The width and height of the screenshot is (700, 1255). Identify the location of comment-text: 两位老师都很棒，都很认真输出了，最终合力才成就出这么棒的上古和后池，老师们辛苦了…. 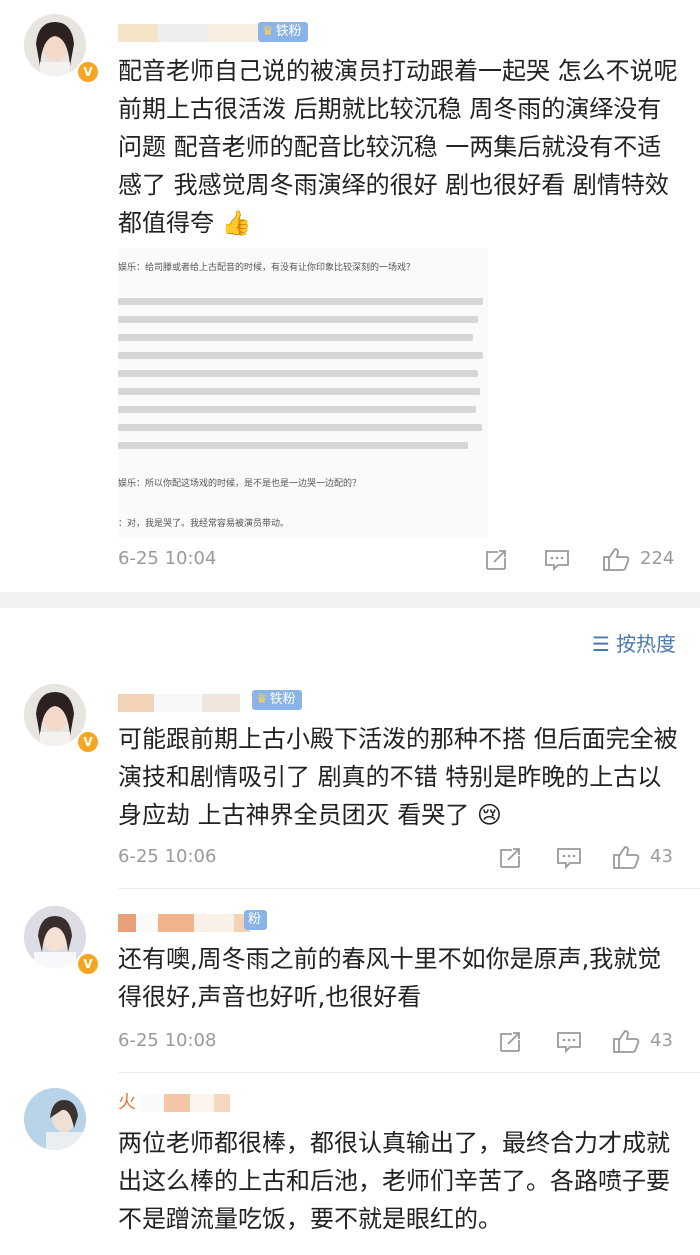
(394, 1181).